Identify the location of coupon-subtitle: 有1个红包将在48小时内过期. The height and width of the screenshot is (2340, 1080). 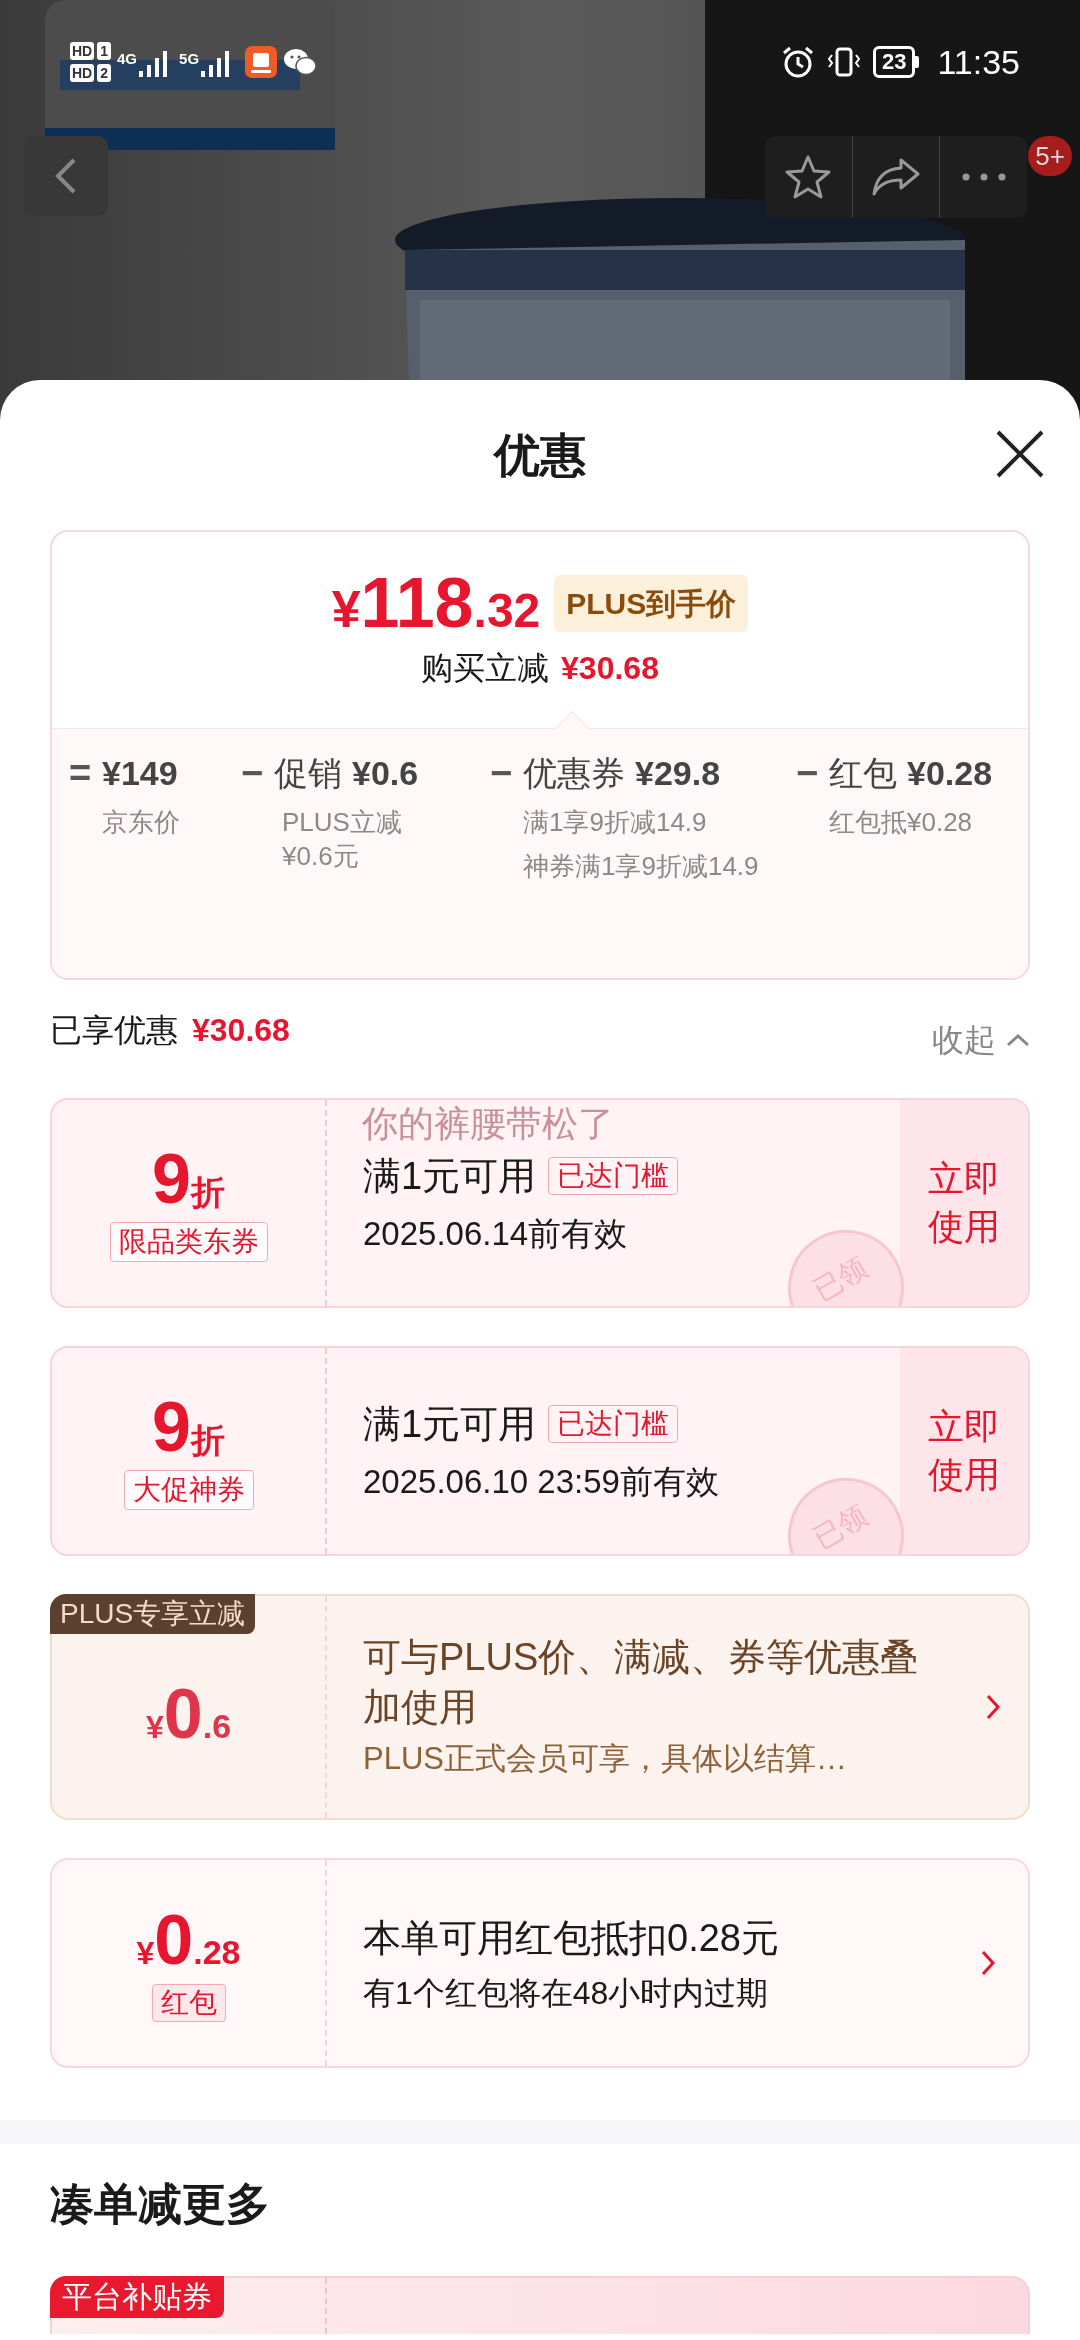
(566, 1993).